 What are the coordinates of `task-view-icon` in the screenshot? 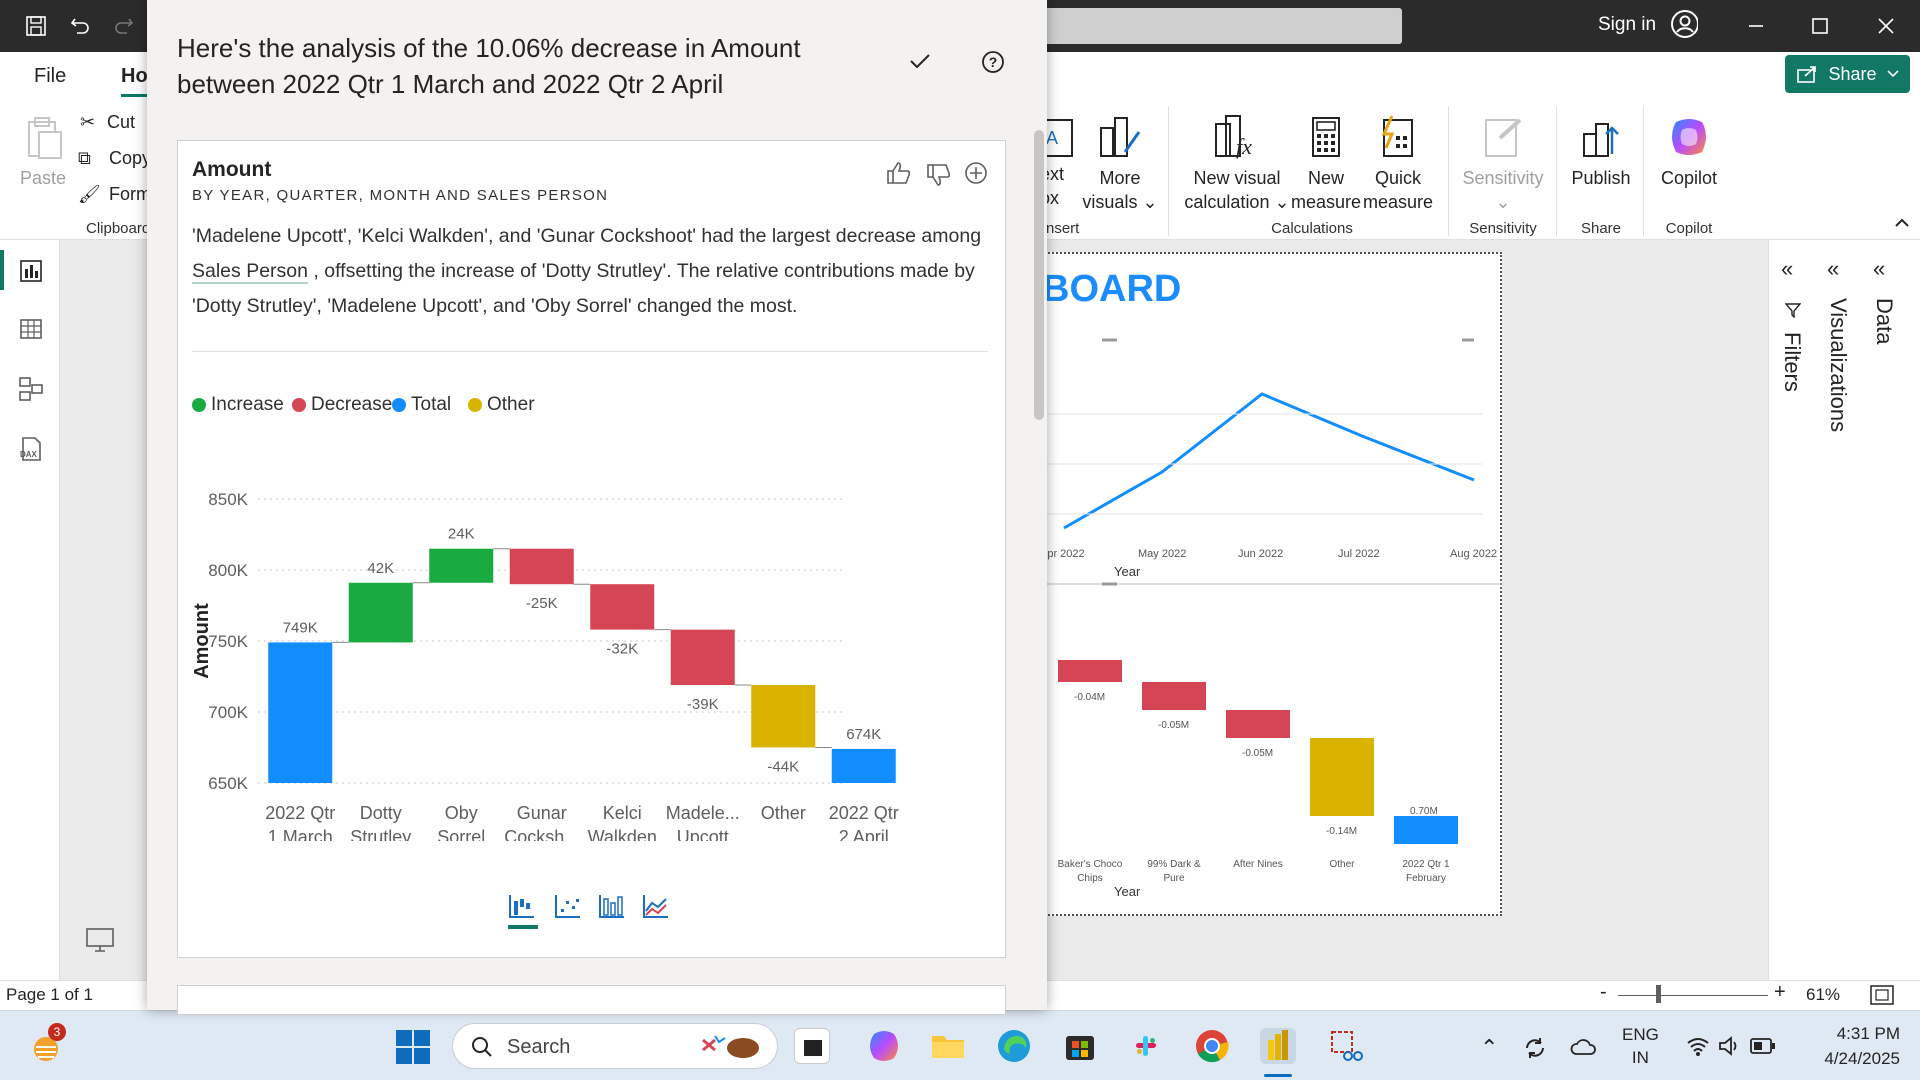 It's located at (812, 1046).